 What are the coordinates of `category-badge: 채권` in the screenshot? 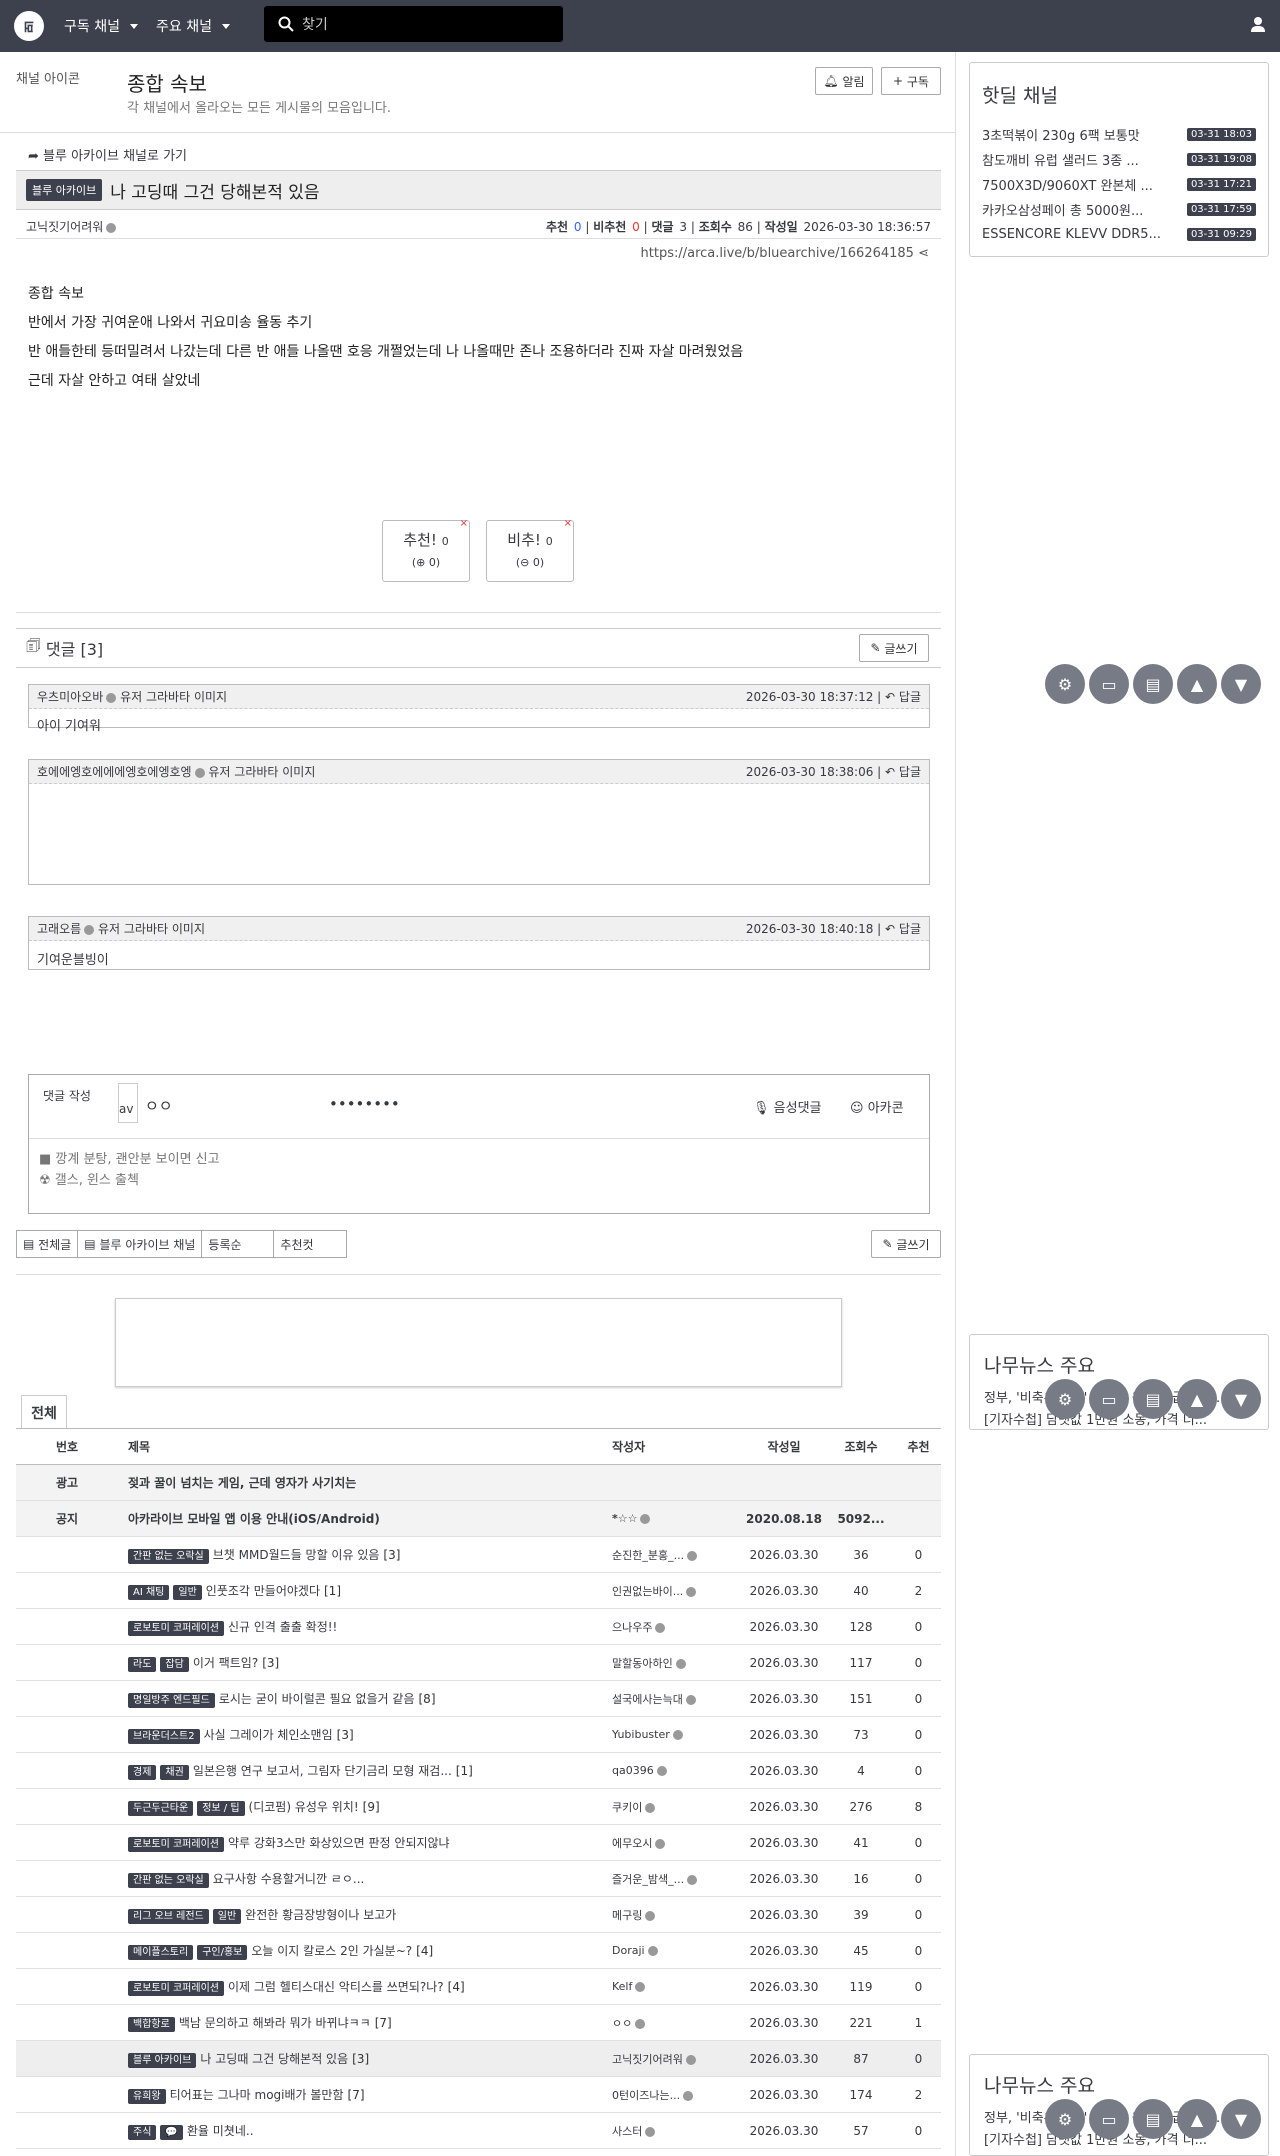 It's located at (174, 1772).